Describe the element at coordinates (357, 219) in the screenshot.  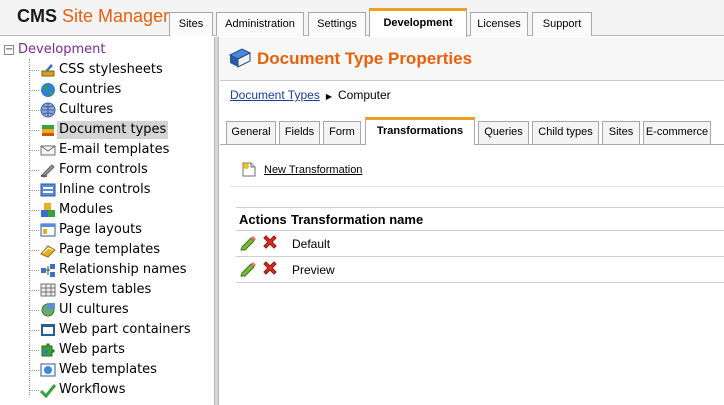
I see `column-header-transformation-name: Transformation name` at that location.